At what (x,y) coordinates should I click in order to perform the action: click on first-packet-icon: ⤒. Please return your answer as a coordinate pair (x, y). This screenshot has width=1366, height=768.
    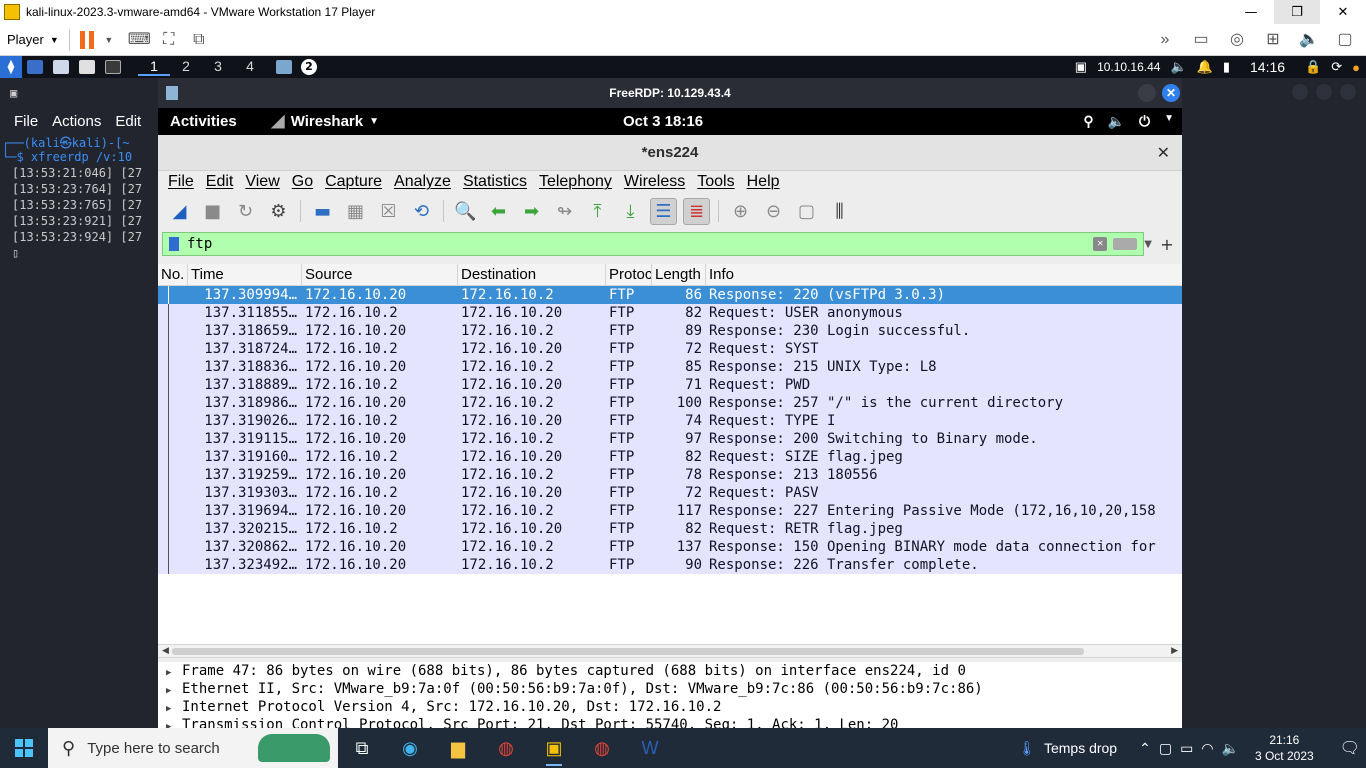
    Looking at the image, I should click on (597, 211).